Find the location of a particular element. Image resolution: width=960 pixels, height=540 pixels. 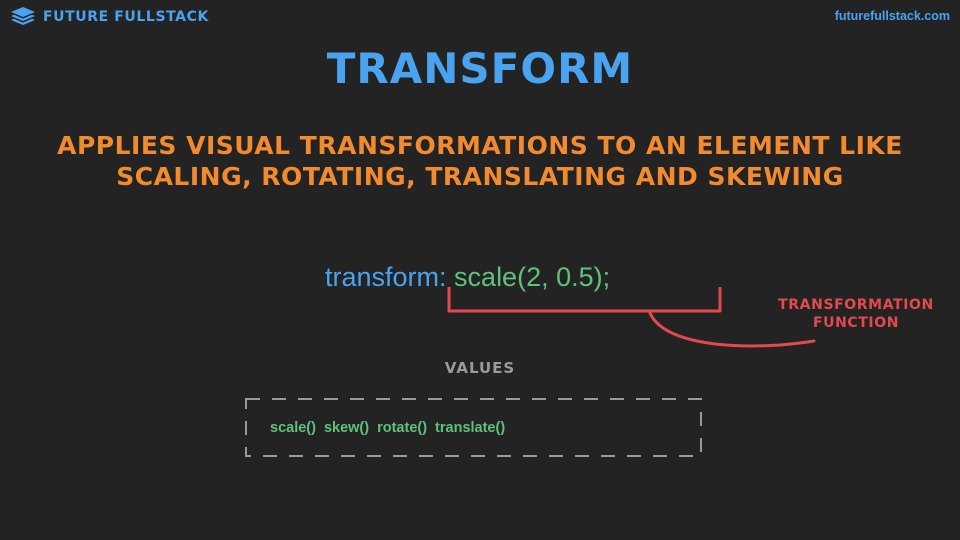

code-example: transform: scale(2, 0.5); is located at coordinates (467, 277).